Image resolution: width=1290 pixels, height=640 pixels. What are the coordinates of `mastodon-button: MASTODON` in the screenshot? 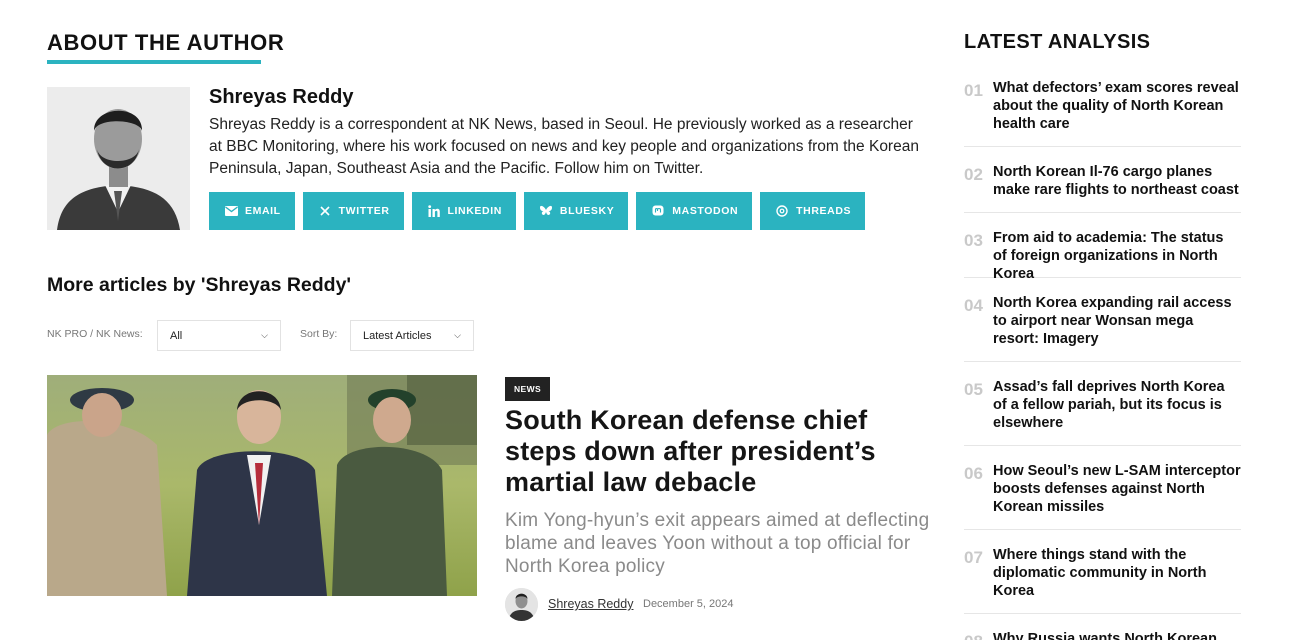 It's located at (694, 211).